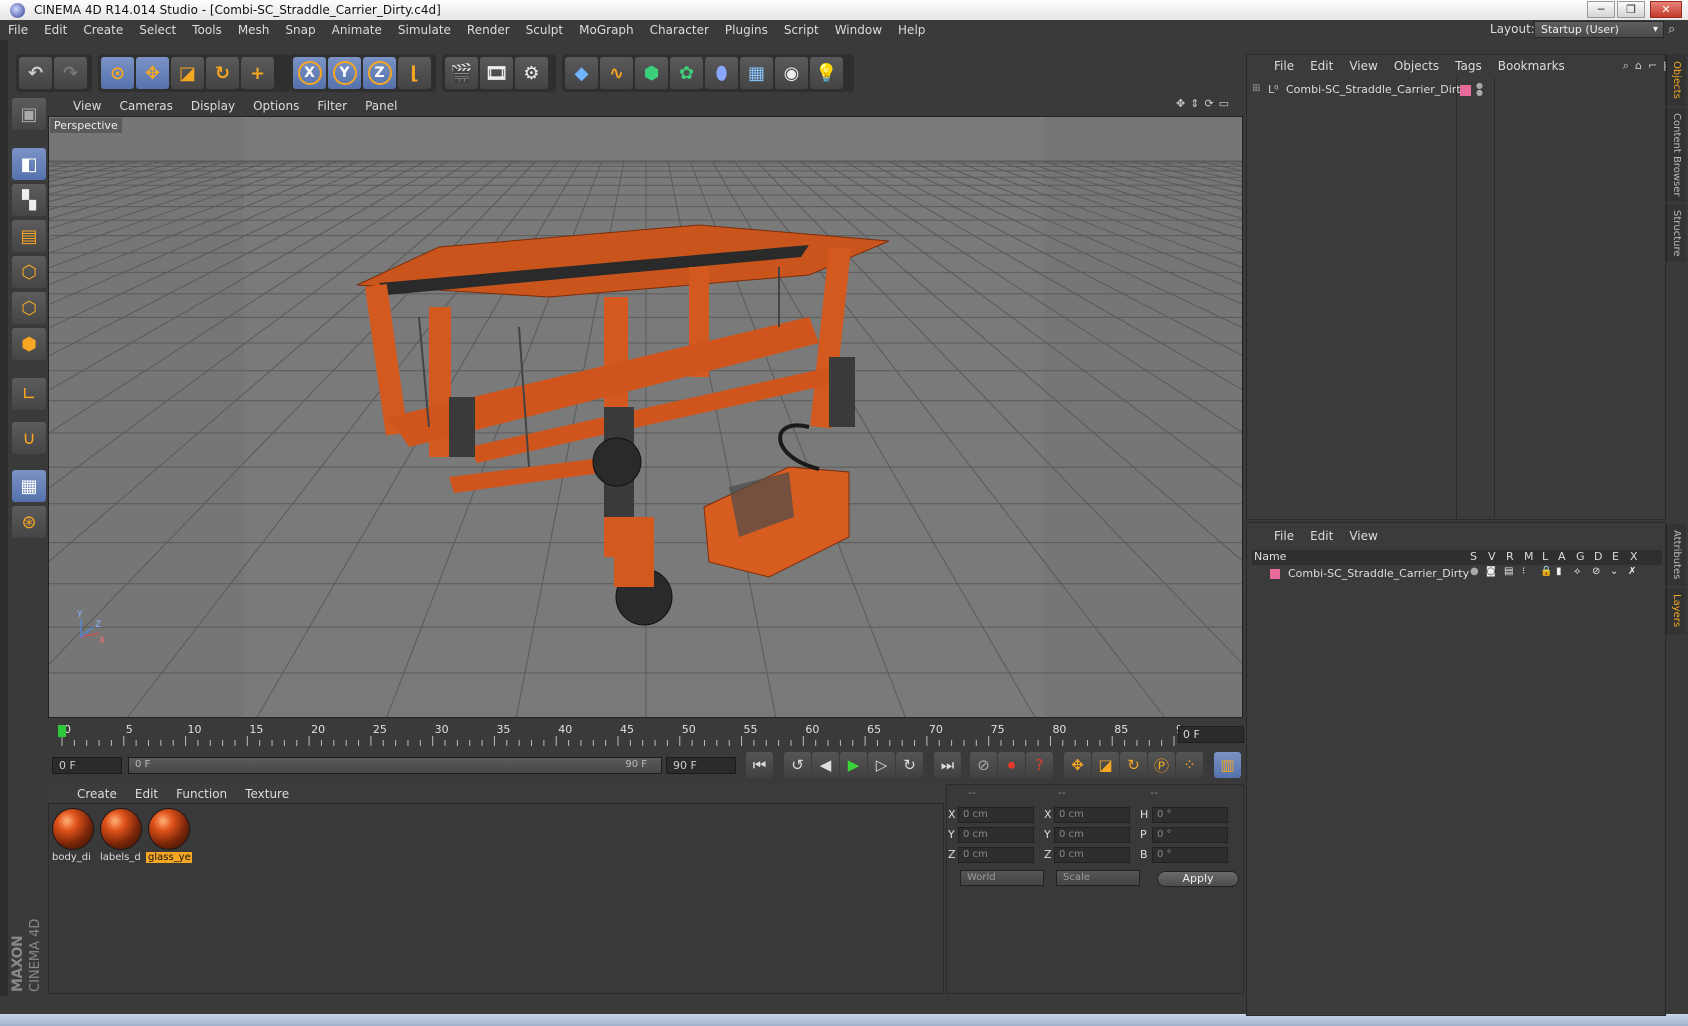 The image size is (1688, 1026). Describe the element at coordinates (1457, 91) in the screenshot. I see `object-row: ⊞ L⁰ Combi-SC_Straddle_Carrier_Dirty ● ●` at that location.